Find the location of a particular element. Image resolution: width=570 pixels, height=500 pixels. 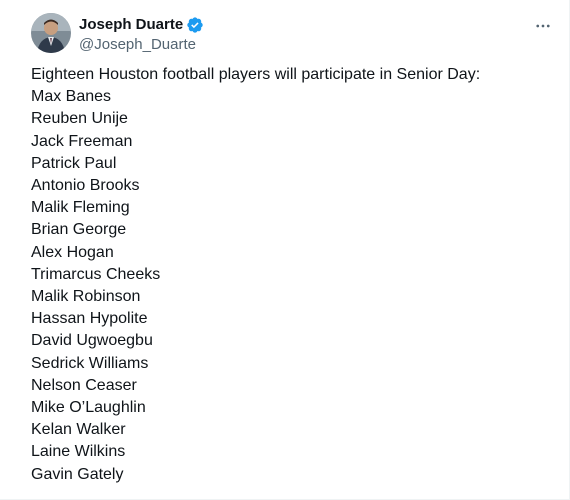

list-item: Brian George is located at coordinates (79, 230).